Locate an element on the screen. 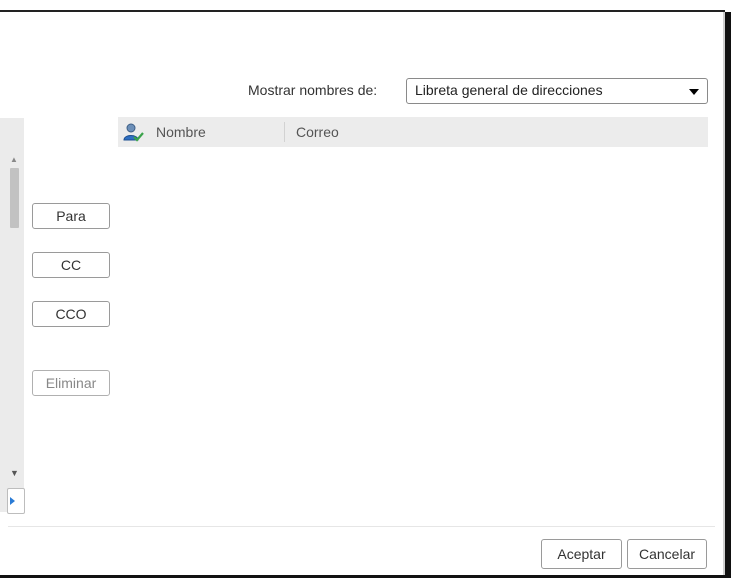 This screenshot has height=578, width=731. address-book-select-value: Libreta general de direcciones is located at coordinates (509, 90).